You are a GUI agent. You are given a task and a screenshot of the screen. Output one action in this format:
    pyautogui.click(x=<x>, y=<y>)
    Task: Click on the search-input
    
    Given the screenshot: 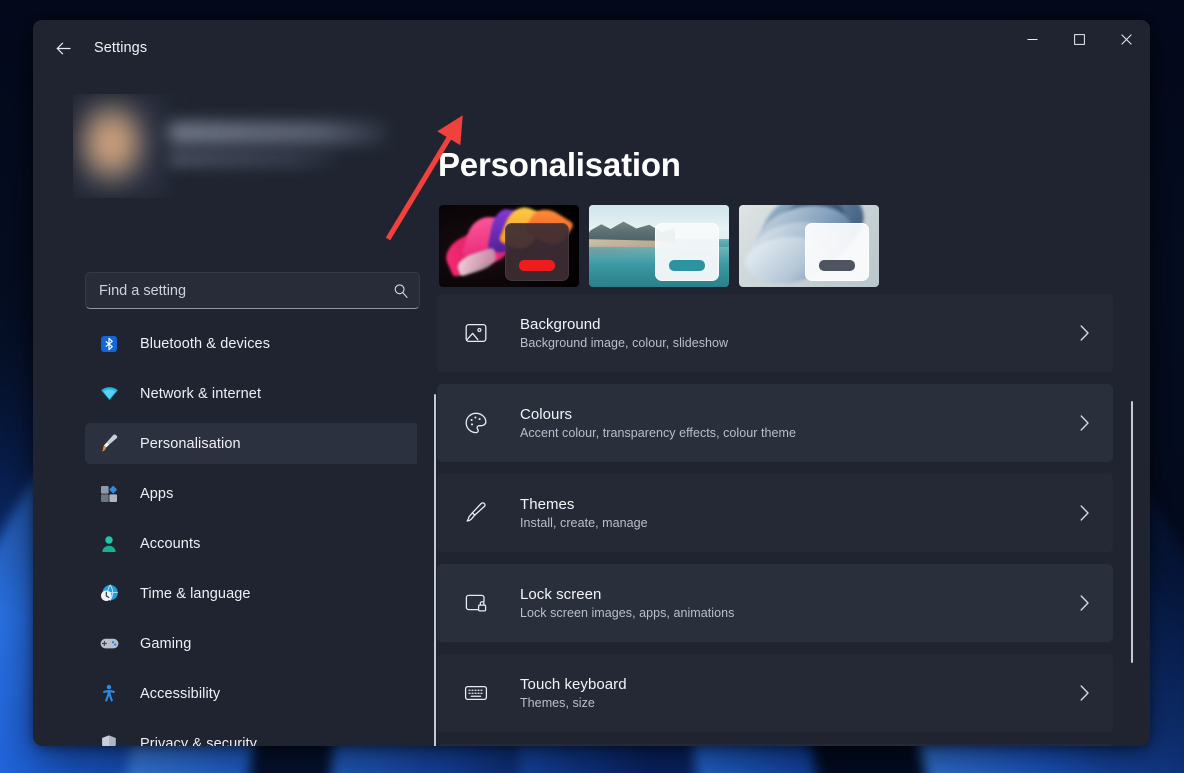 What is the action you would take?
    pyautogui.click(x=246, y=290)
    